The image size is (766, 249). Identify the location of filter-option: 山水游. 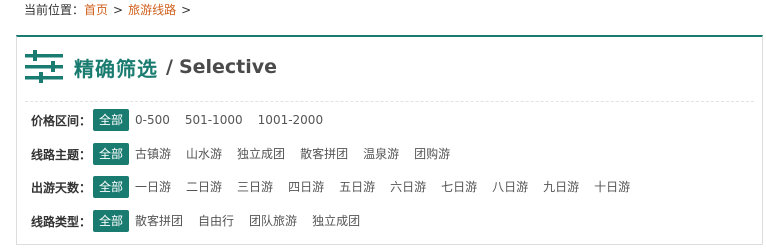
(204, 154).